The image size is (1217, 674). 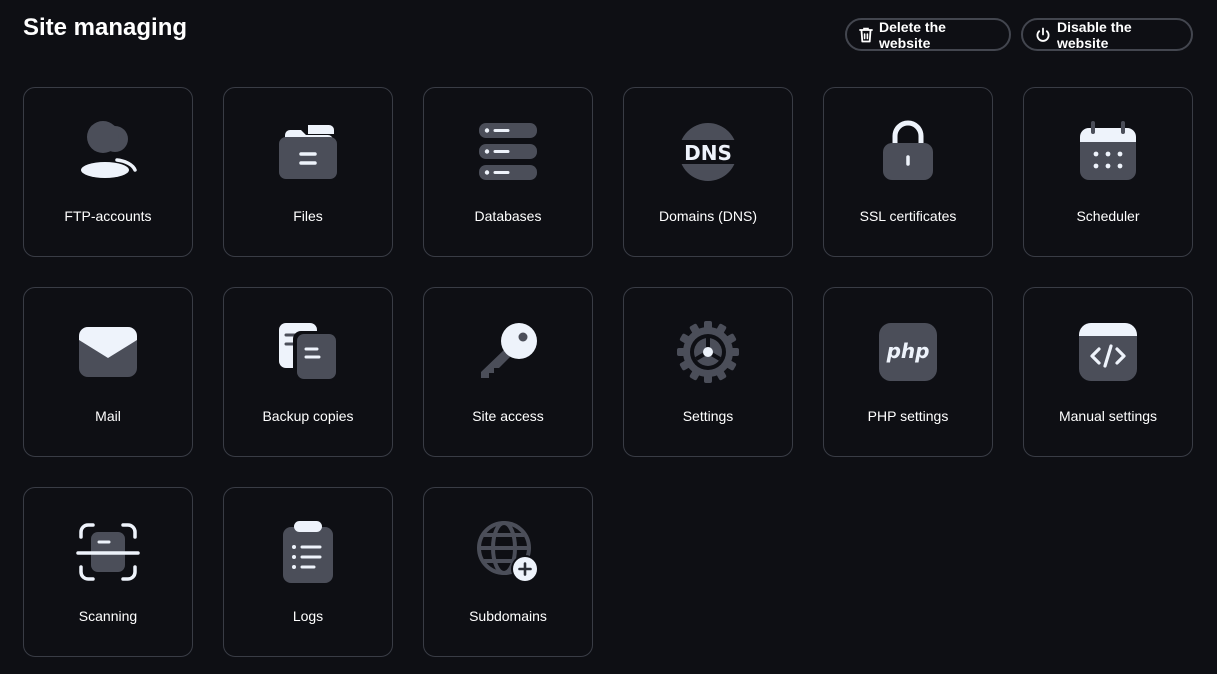 I want to click on dns-icon: DNS, so click(x=708, y=152).